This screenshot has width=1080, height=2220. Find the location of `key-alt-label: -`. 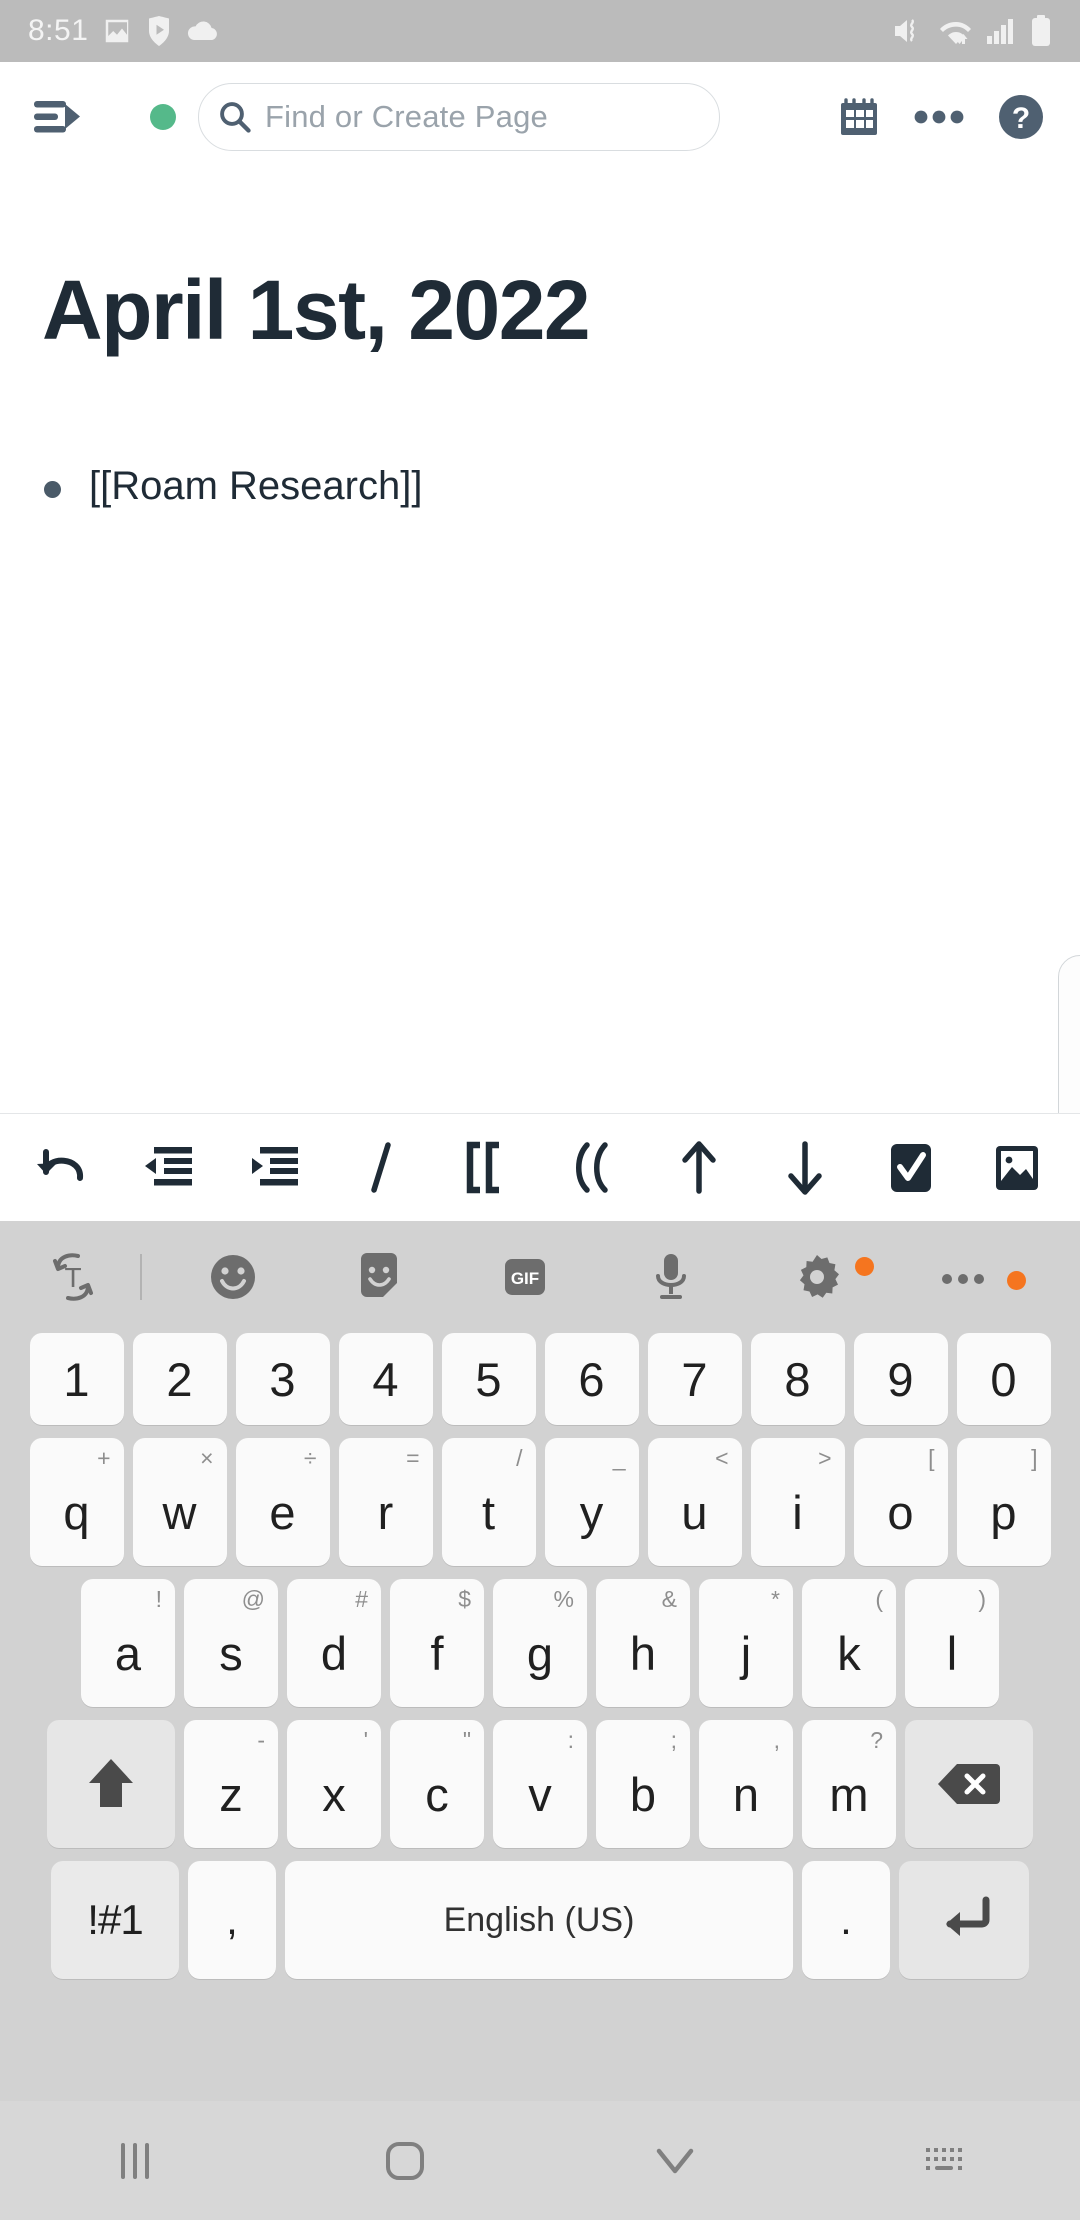

key-alt-label: - is located at coordinates (261, 1740).